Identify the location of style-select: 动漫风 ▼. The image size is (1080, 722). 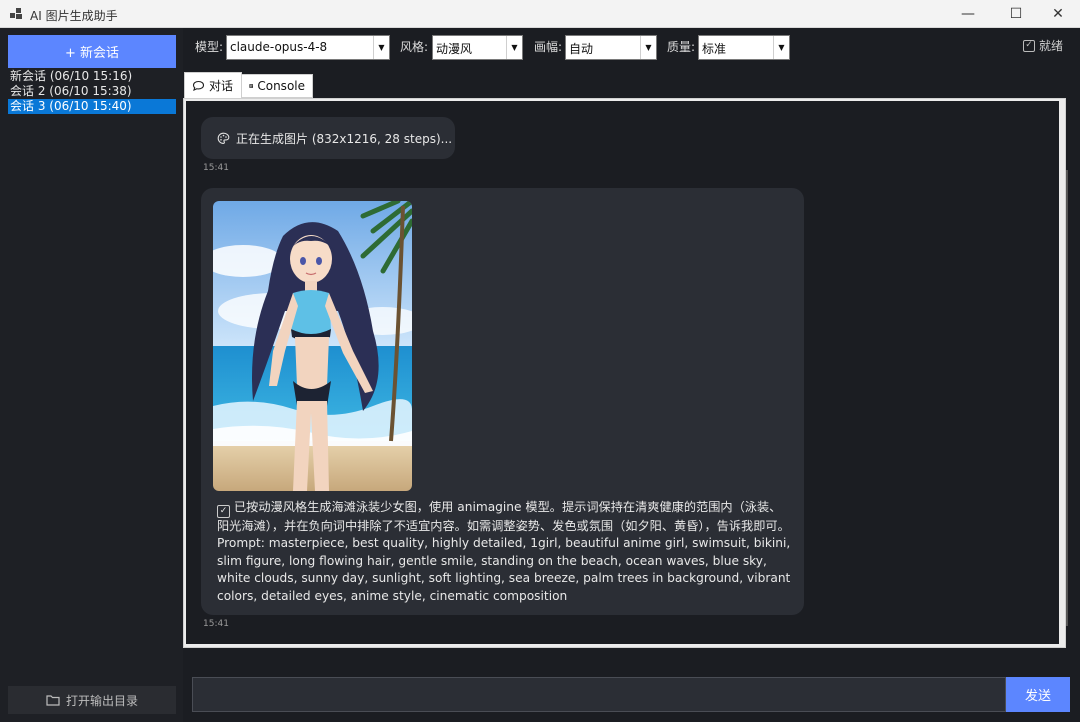
(477, 47).